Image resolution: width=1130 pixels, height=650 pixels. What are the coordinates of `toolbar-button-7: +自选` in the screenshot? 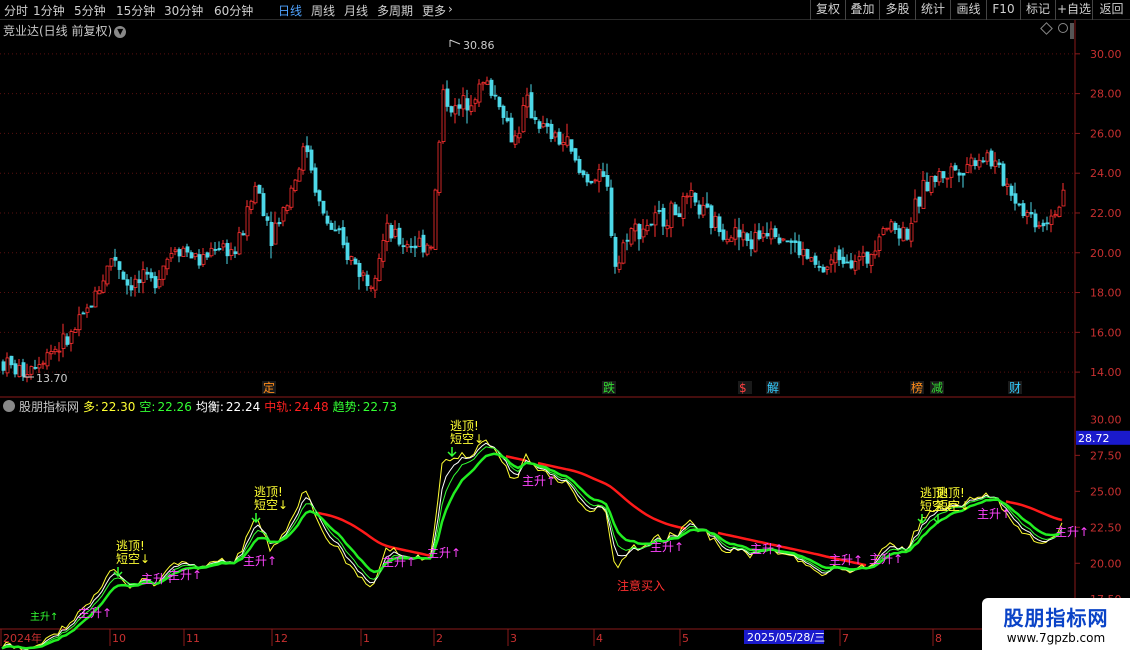 It's located at (1073, 10).